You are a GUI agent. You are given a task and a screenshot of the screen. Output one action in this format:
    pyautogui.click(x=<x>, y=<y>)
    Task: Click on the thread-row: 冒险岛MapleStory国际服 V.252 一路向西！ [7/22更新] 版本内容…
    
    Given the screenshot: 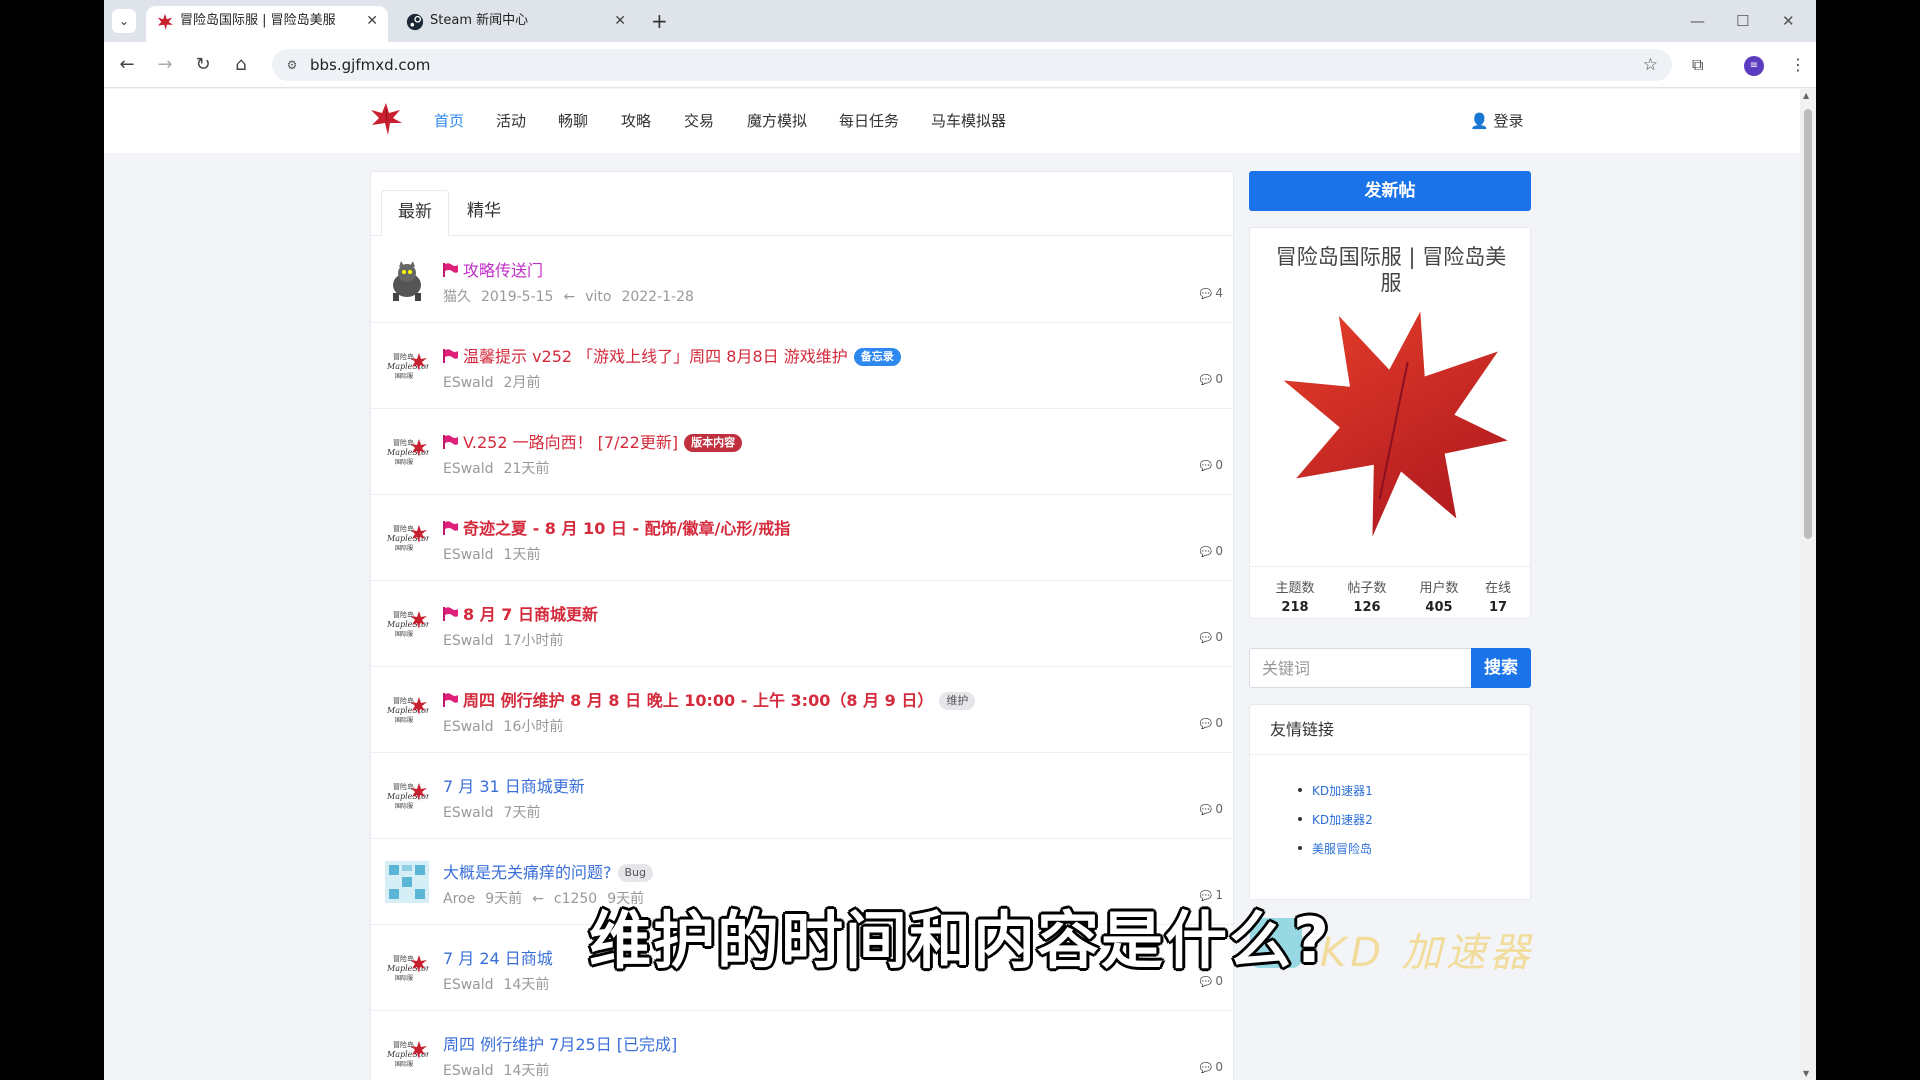 What is the action you would take?
    pyautogui.click(x=802, y=452)
    